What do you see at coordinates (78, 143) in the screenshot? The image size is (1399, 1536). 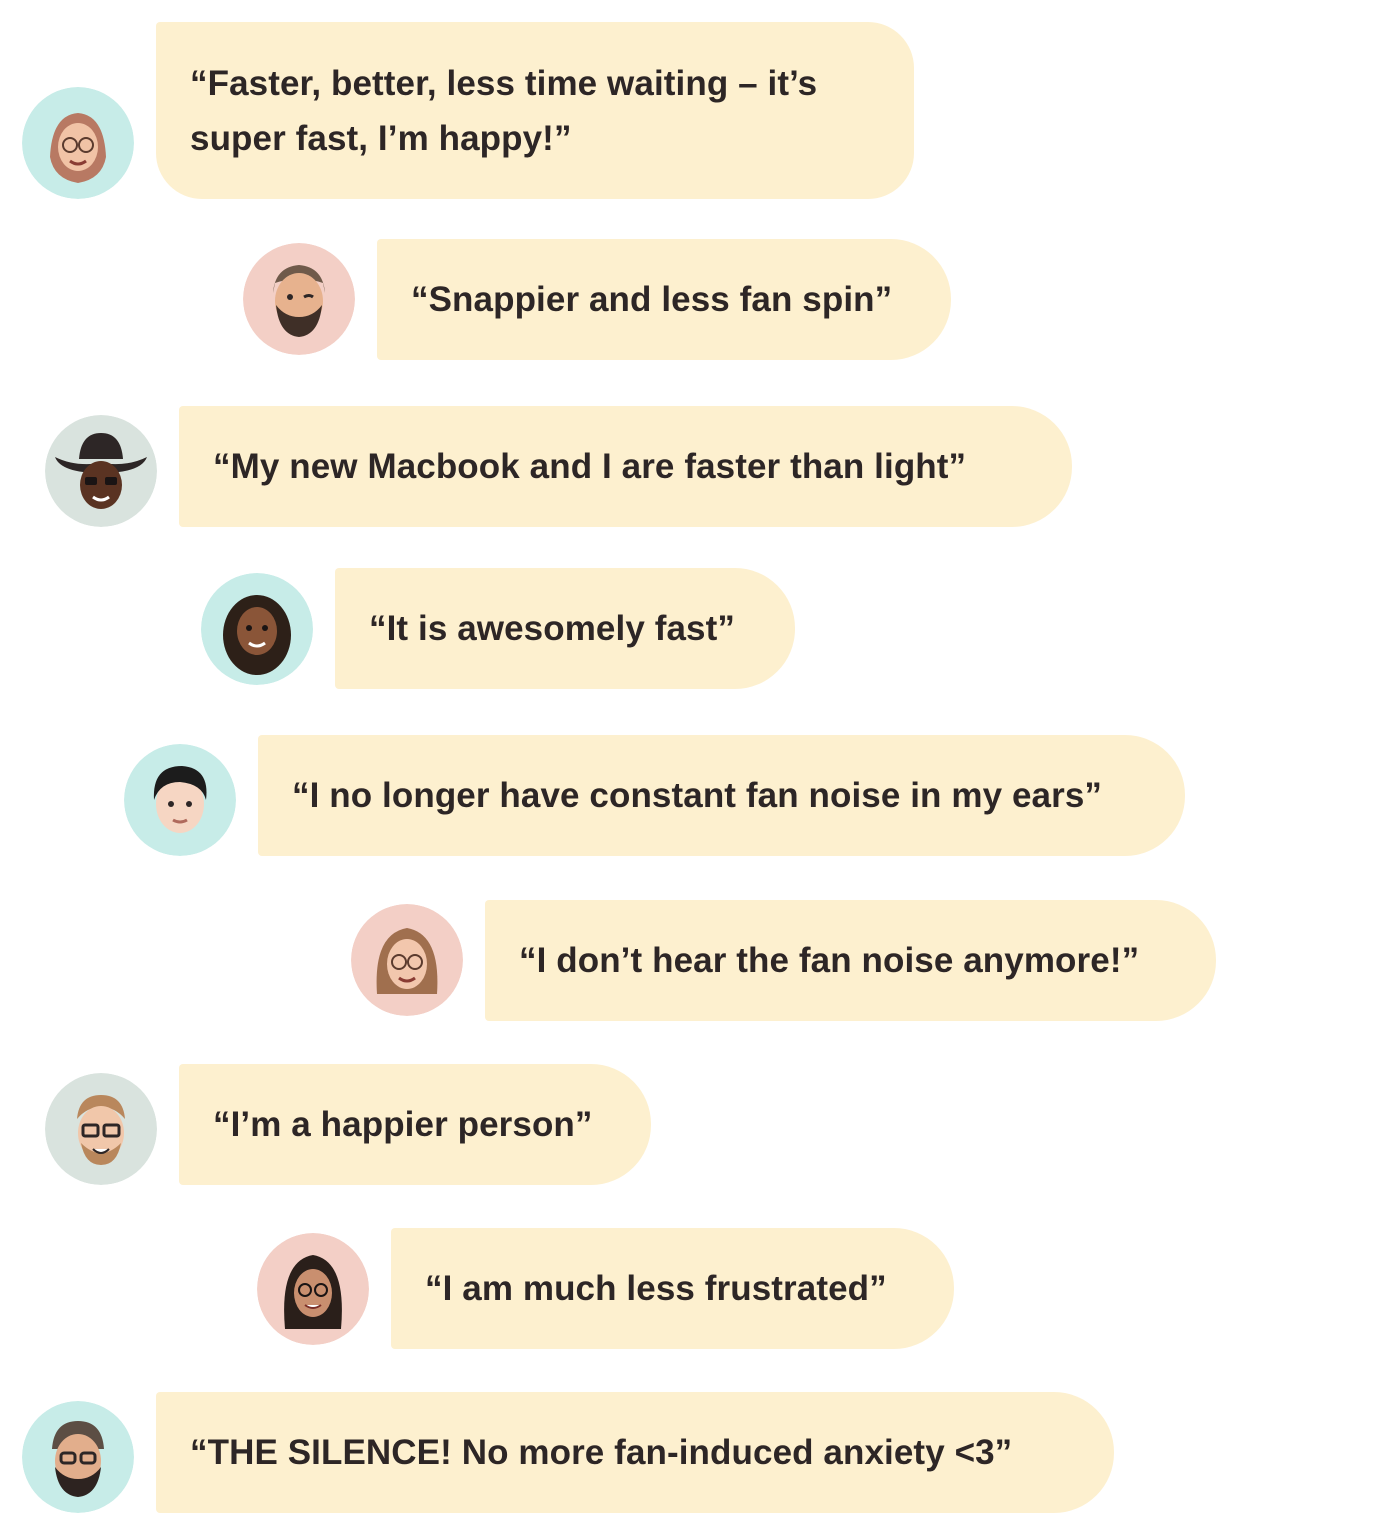 I see `memoji-hijab-glasses-icon` at bounding box center [78, 143].